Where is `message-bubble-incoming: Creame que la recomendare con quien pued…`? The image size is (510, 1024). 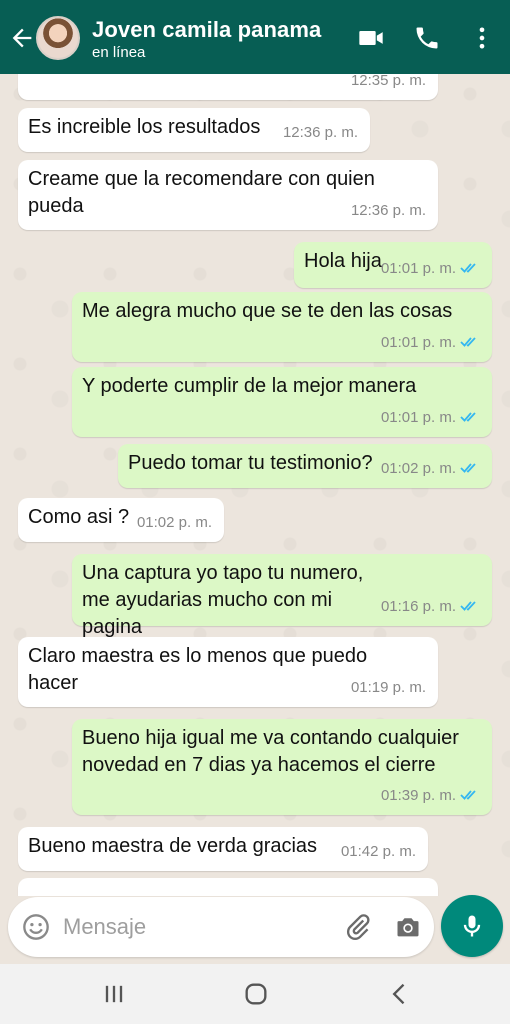
message-bubble-incoming: Creame que la recomendare con quien pued… is located at coordinates (228, 195).